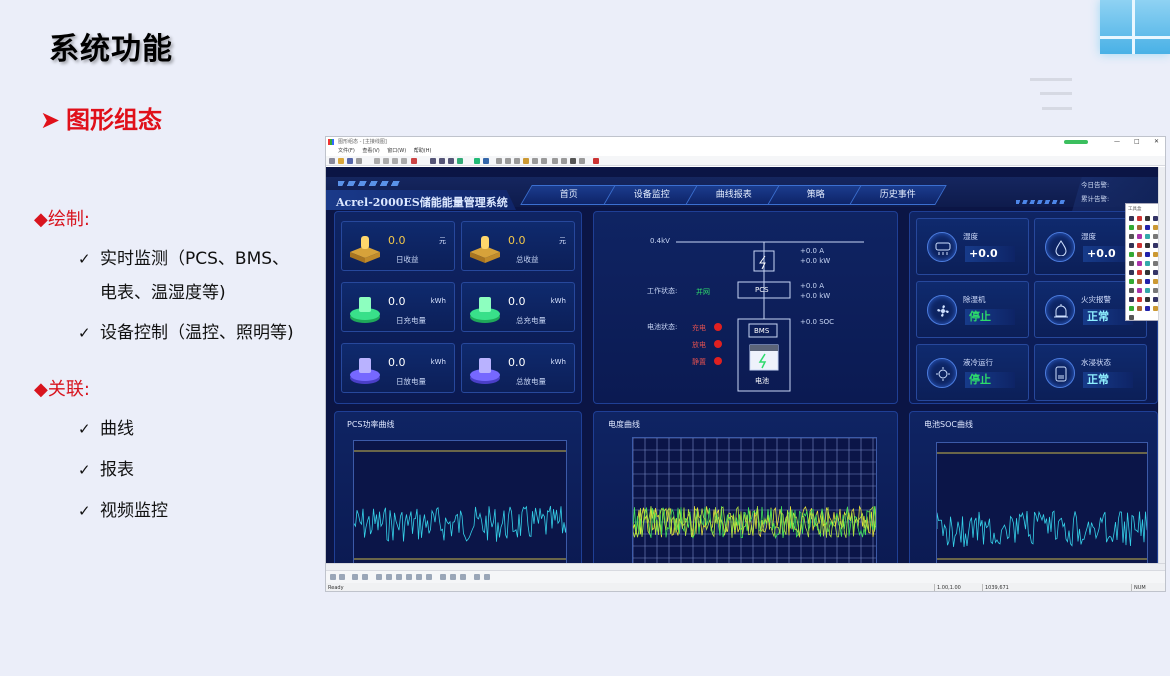  What do you see at coordinates (332, 161) in the screenshot?
I see `new-icon` at bounding box center [332, 161].